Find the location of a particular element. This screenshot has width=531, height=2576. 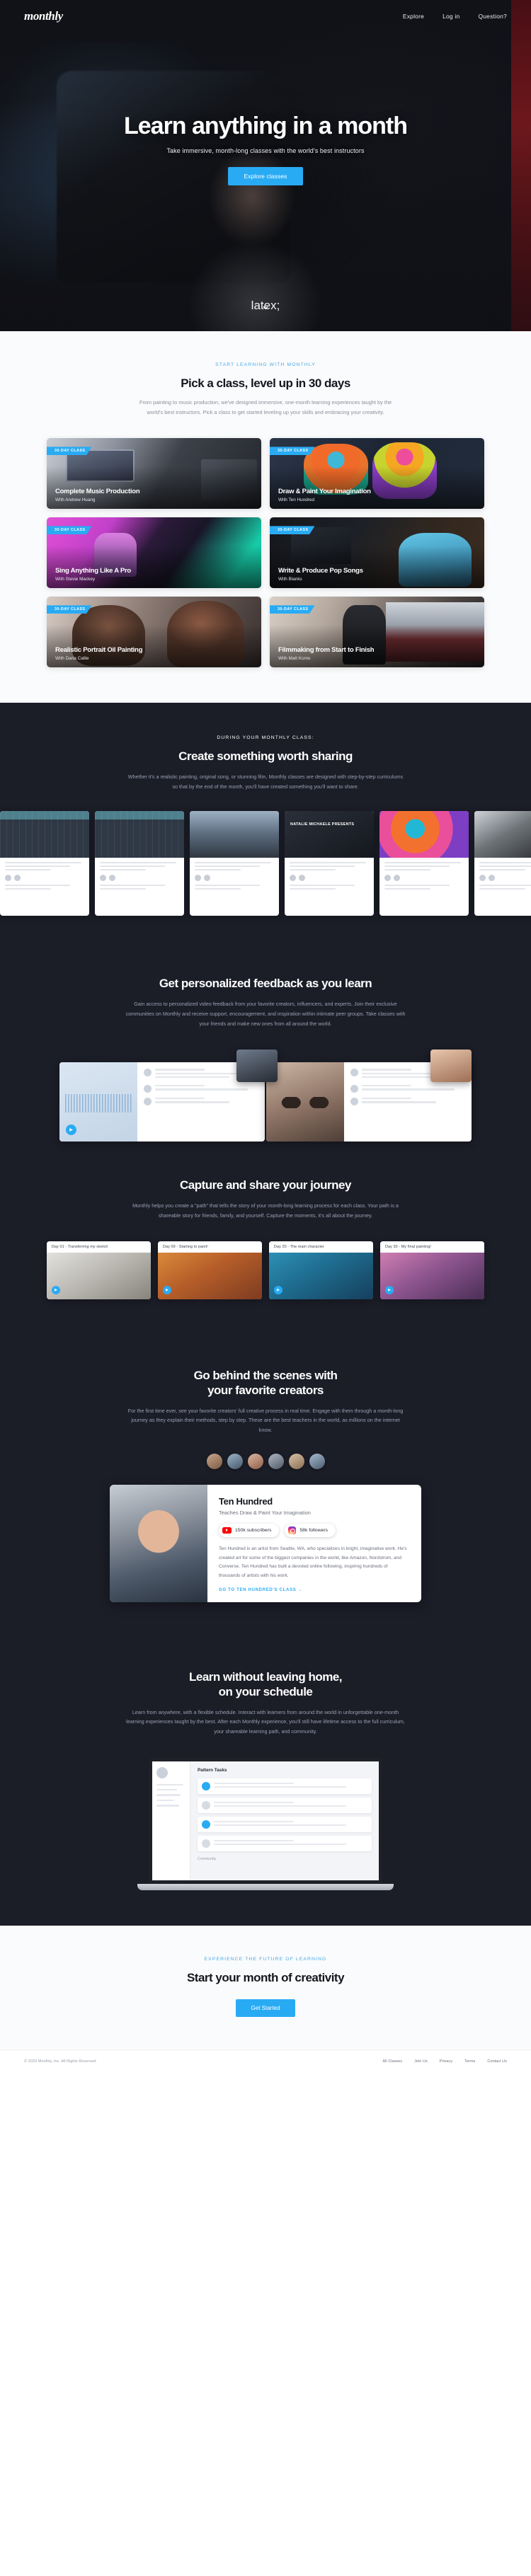

creator-class-link: GO TO TEN HUNDRED'S CLASS → is located at coordinates (314, 1590).